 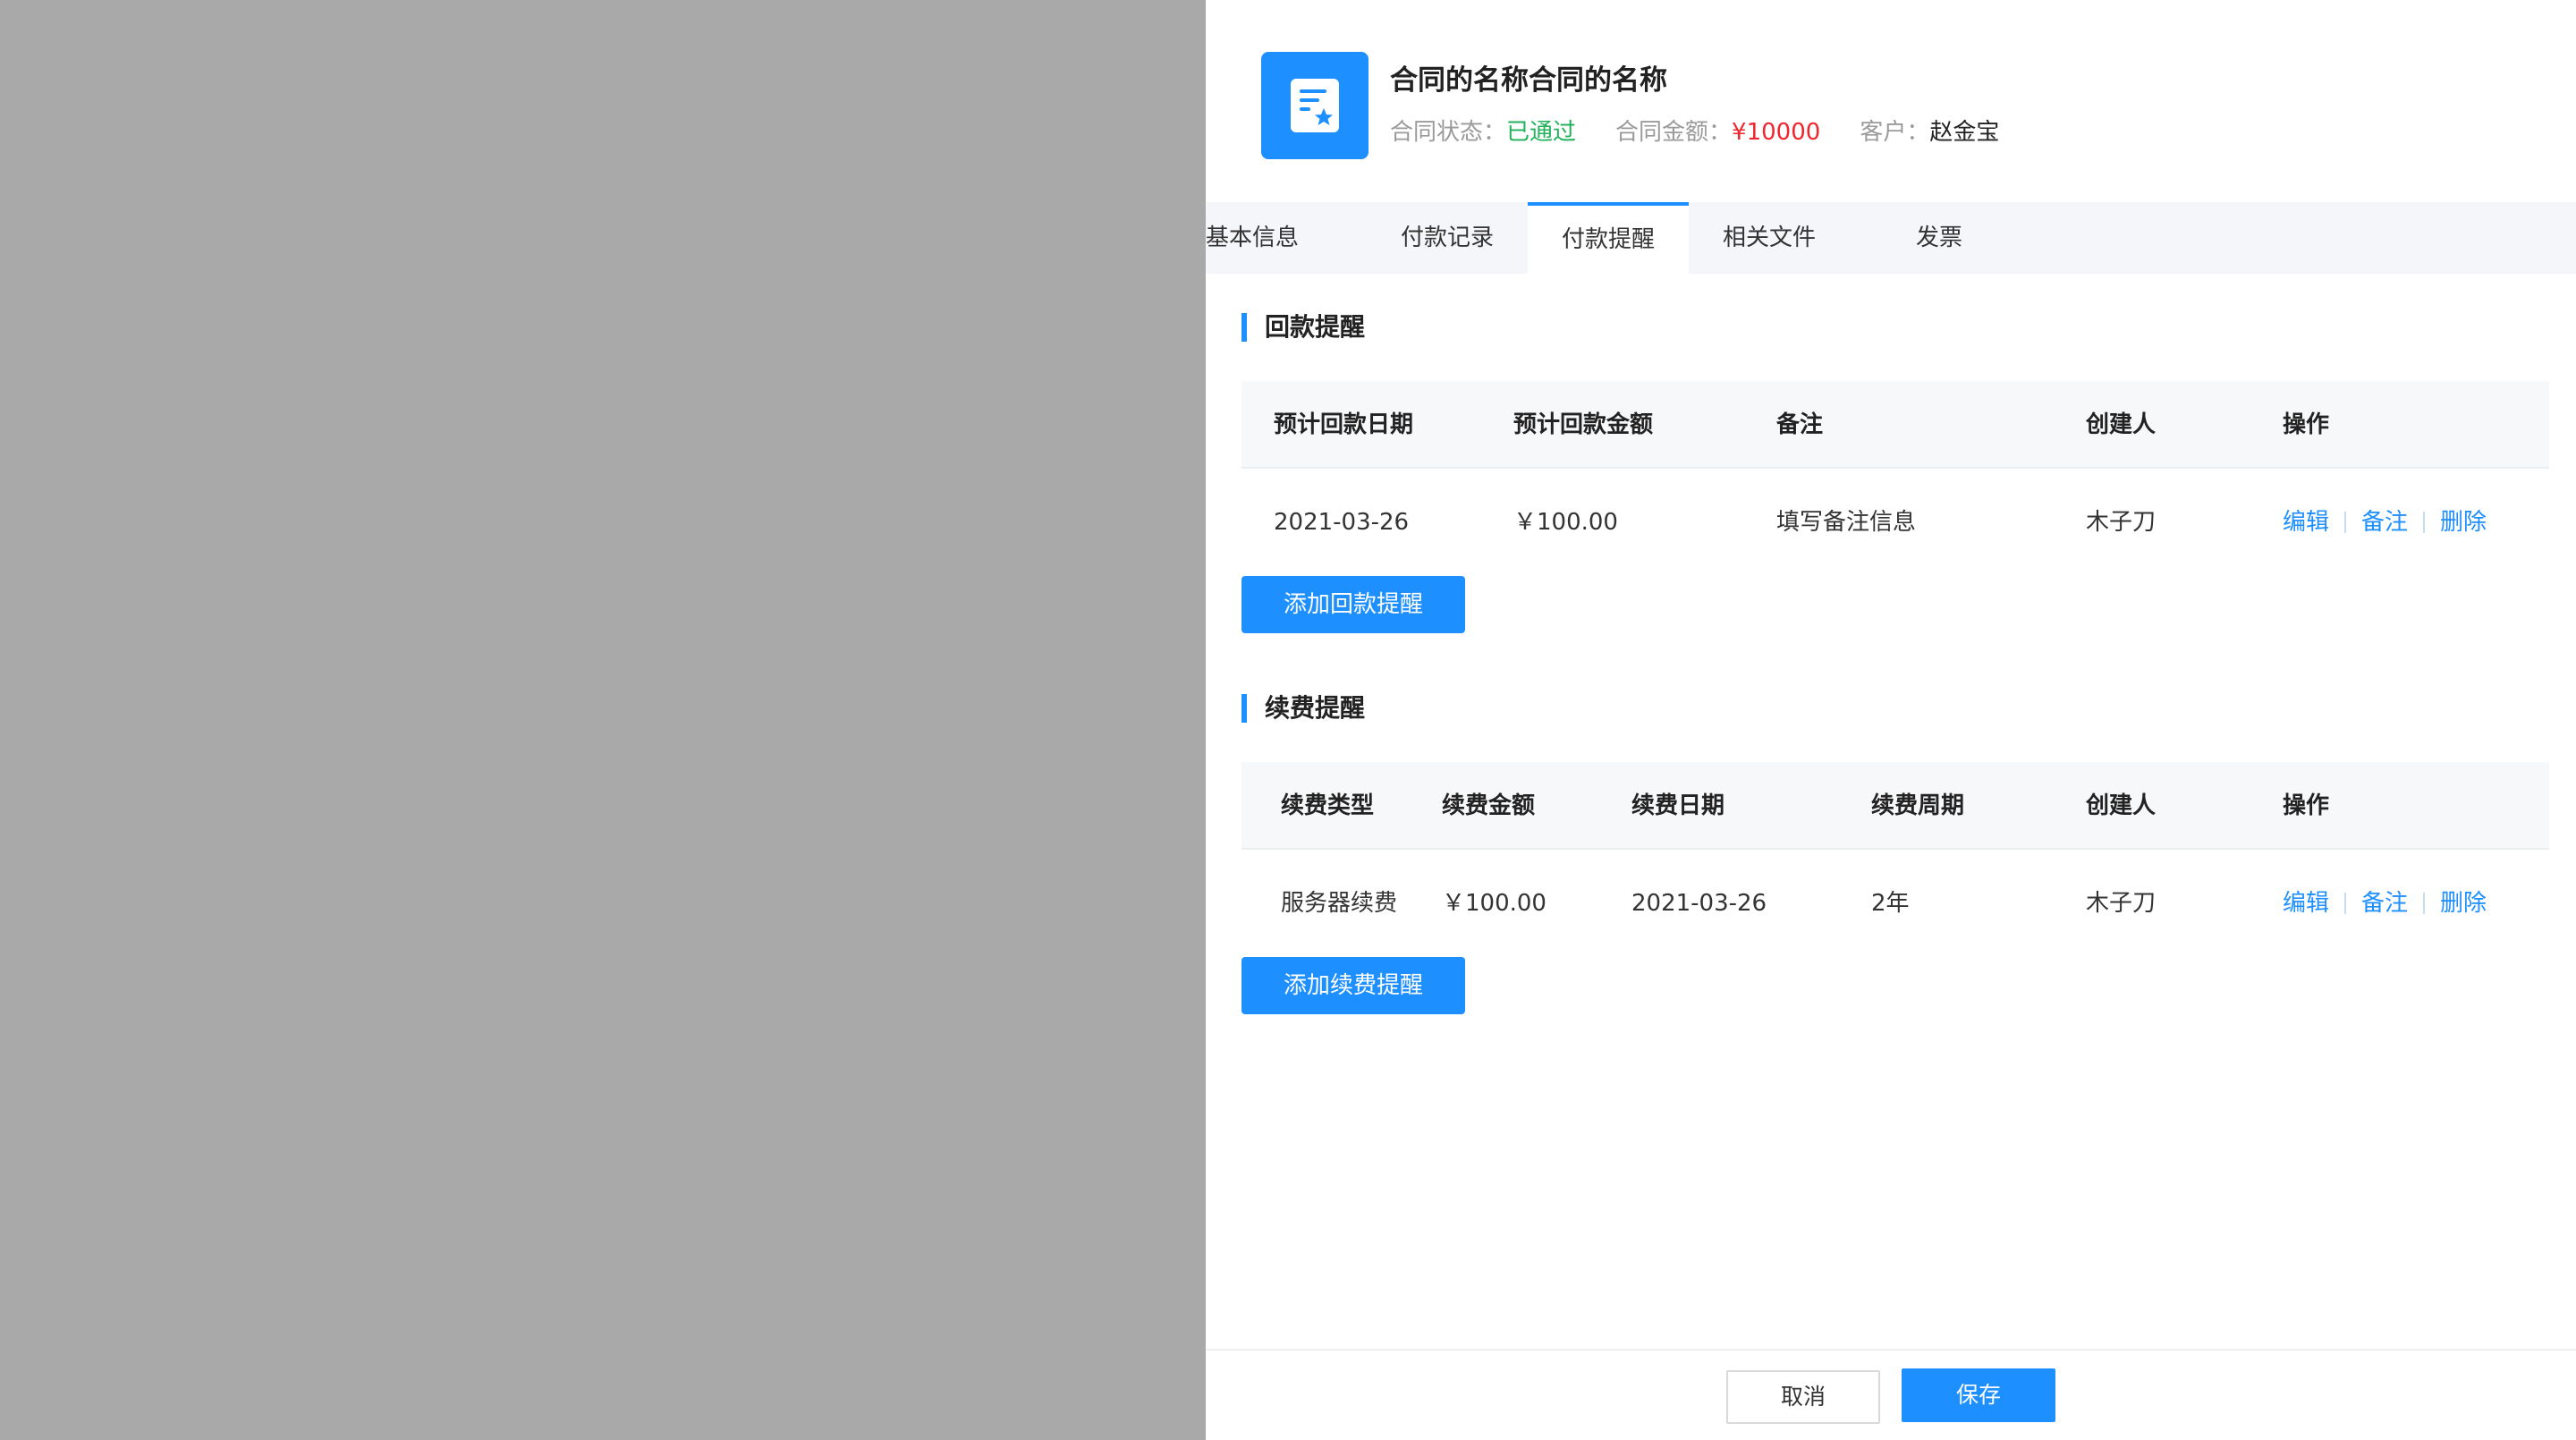 I want to click on column-header: 续费金额, so click(x=1489, y=805).